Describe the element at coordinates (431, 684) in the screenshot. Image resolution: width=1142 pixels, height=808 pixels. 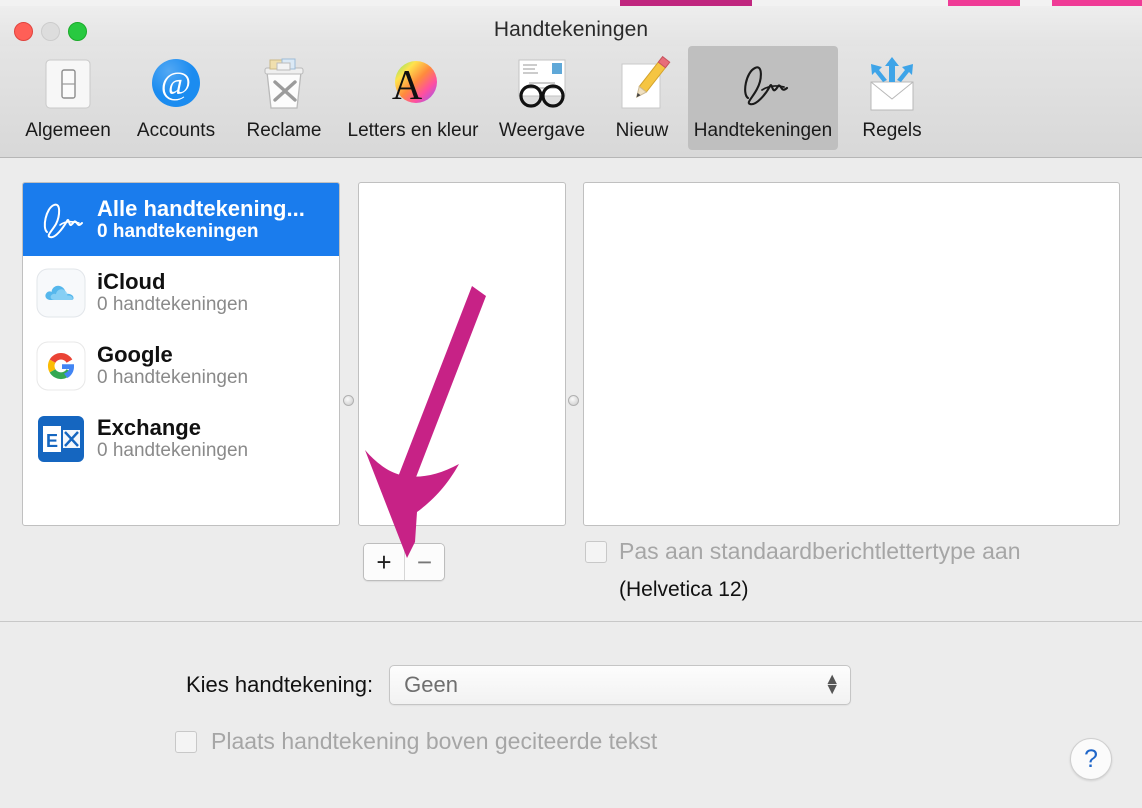
I see `choose-signature-value: Geen` at that location.